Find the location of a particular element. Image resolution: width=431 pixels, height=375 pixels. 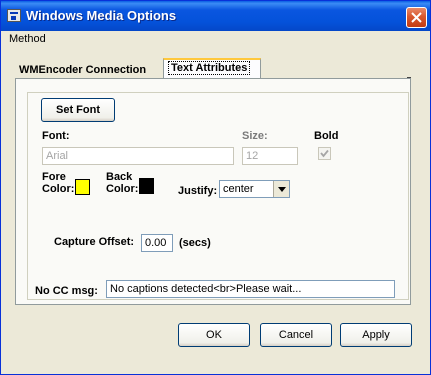

title-bar: Windows Media Options is located at coordinates (215, 16).